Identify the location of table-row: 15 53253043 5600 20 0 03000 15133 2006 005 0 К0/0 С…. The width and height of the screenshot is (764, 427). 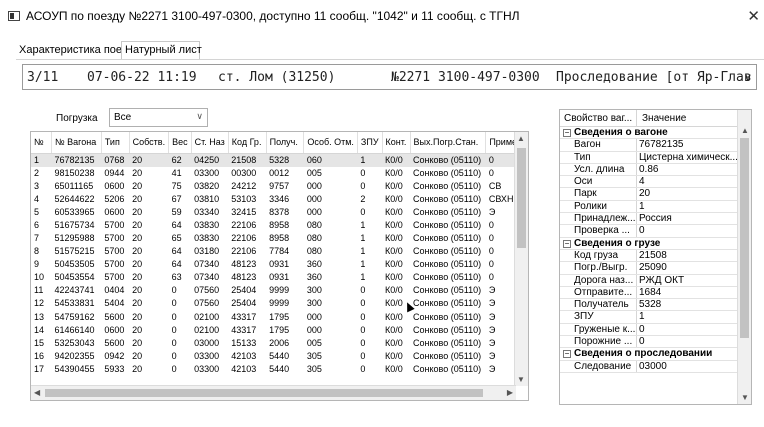
(279, 343).